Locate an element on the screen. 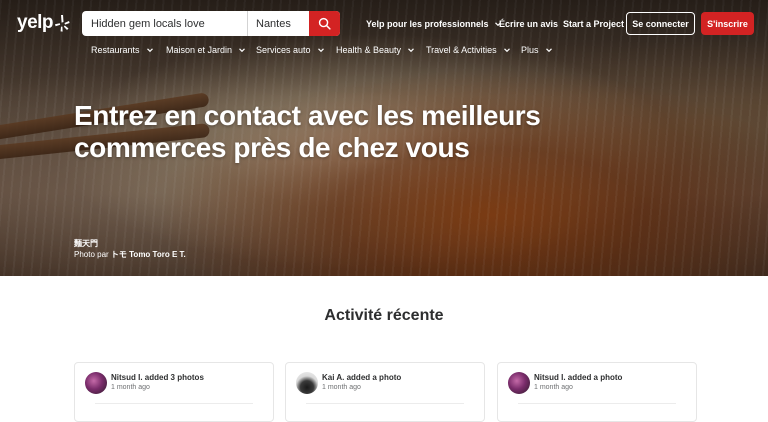  category-auto-services: Services auto is located at coordinates (290, 50).